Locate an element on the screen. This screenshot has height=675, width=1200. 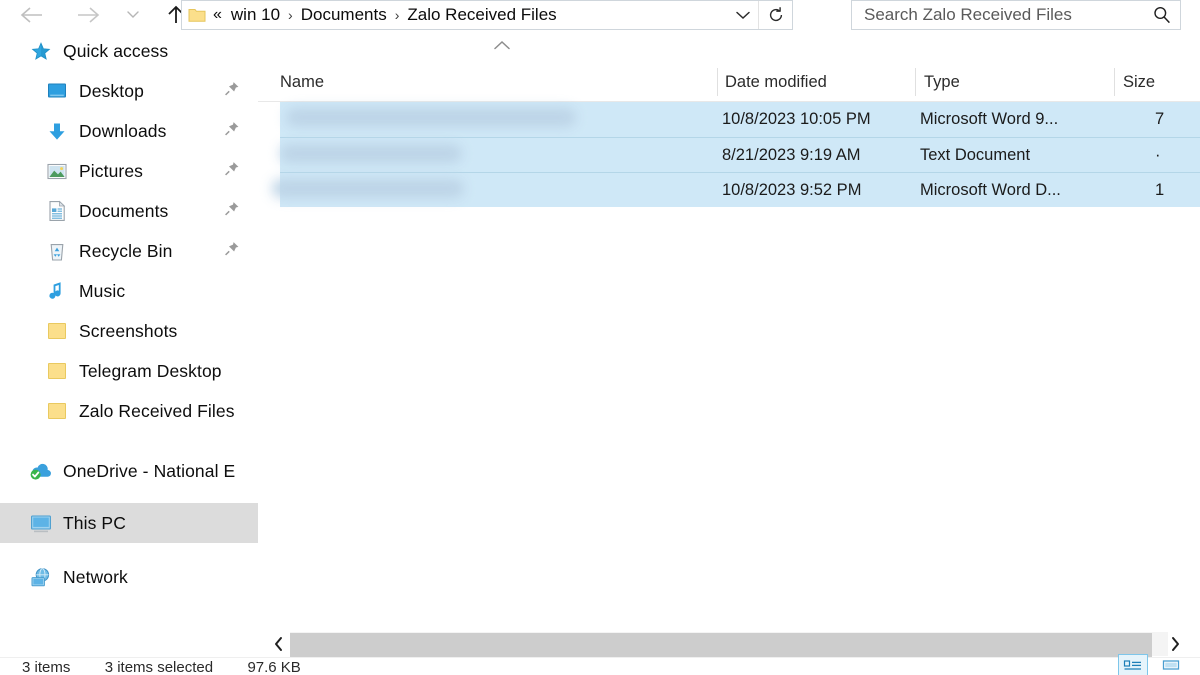
sidebar-item-quick-access: Quick access is located at coordinates (129, 51).